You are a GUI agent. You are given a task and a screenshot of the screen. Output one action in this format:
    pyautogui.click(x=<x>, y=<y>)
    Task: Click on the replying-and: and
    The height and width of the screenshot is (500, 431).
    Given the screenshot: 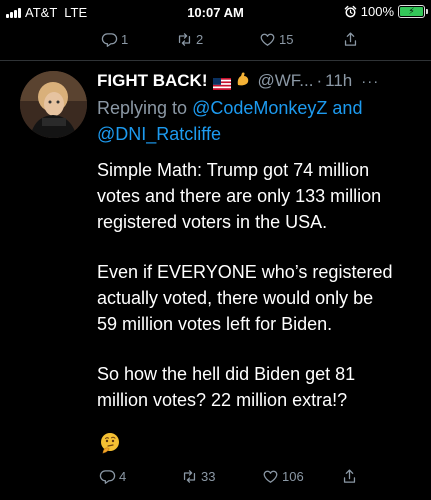 What is the action you would take?
    pyautogui.click(x=347, y=108)
    